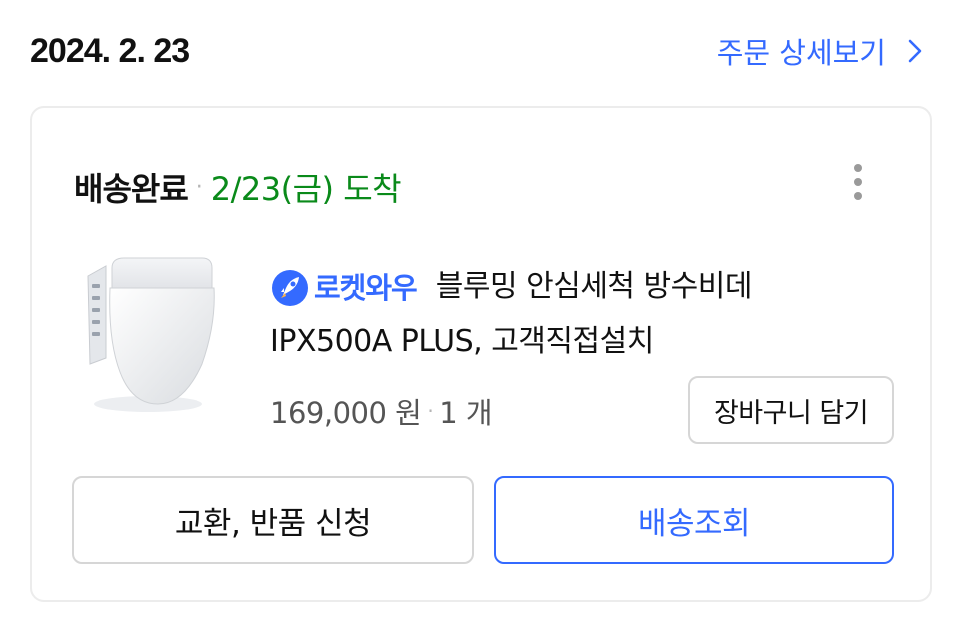  Describe the element at coordinates (478, 53) in the screenshot. I see `order-header: 2024. 2. 23 주문 상세보기` at that location.